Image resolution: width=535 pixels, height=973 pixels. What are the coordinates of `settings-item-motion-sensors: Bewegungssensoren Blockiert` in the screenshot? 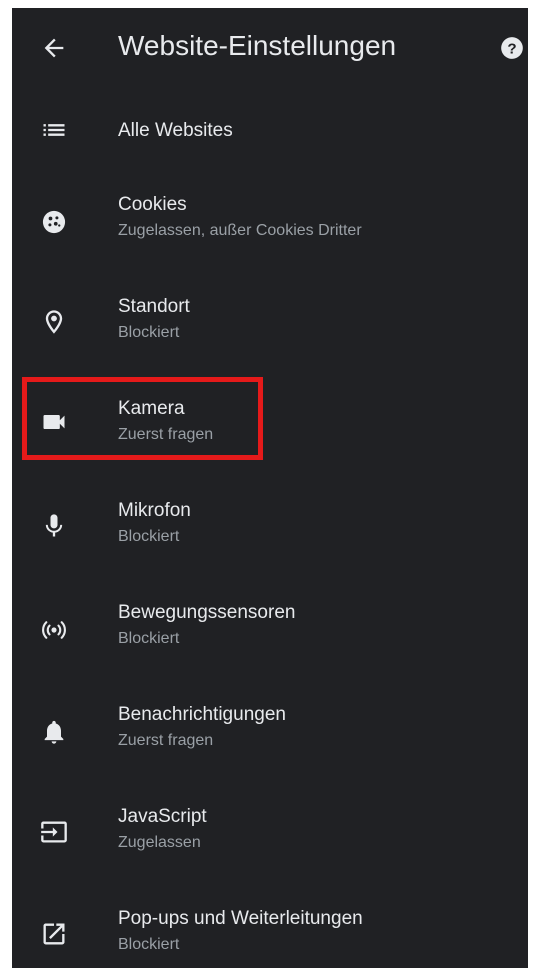 It's located at (270, 632).